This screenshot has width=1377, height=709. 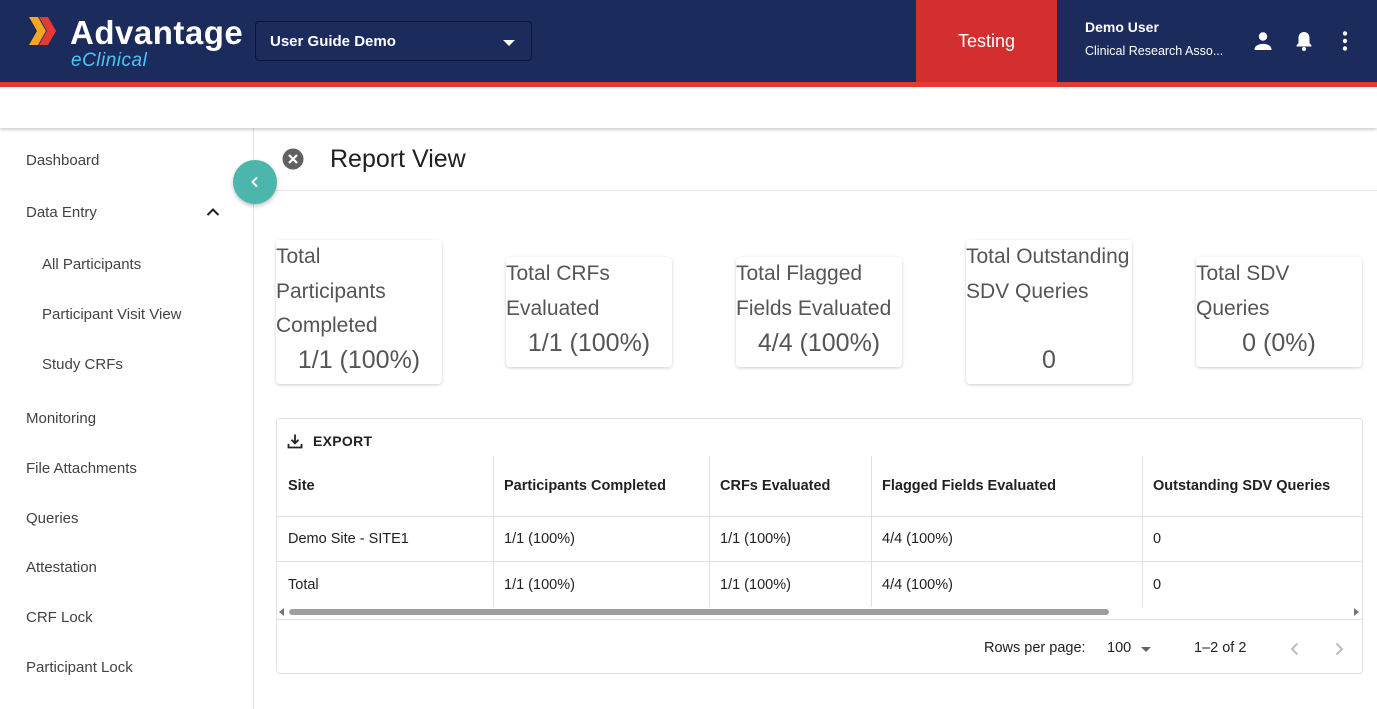 I want to click on rows-per-page-value: 100, so click(x=1119, y=648).